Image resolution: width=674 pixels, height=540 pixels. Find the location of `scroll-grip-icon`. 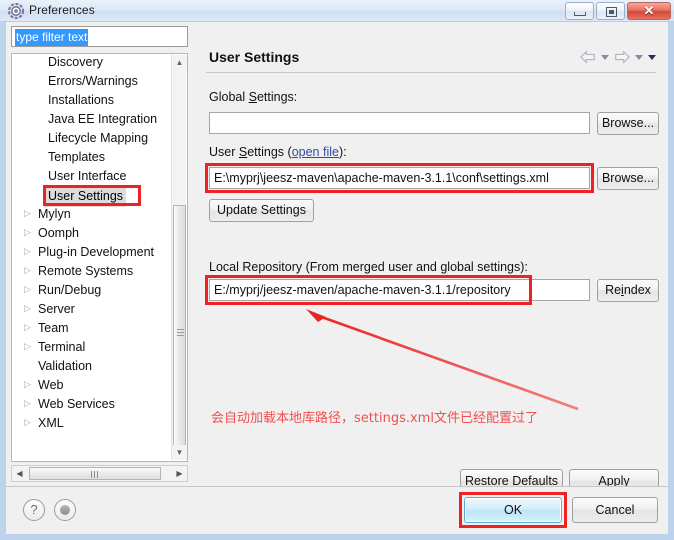

scroll-grip-icon is located at coordinates (180, 332).